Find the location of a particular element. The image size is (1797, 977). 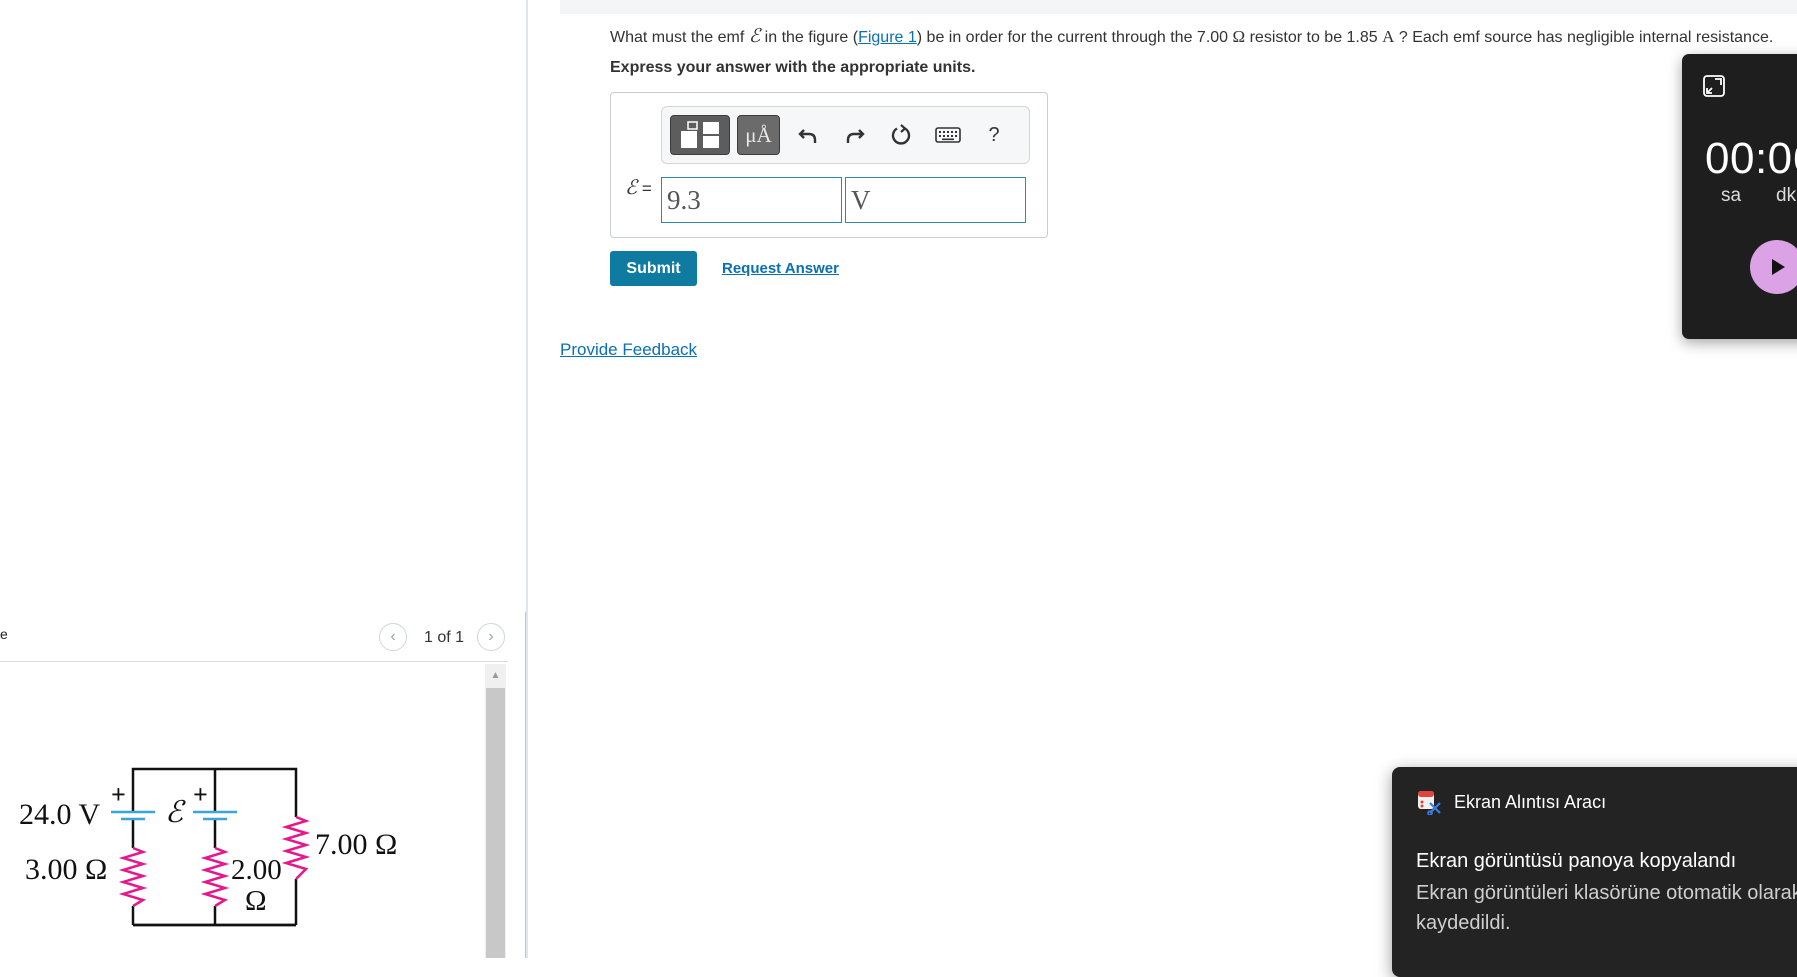

plus-sign-24v: + is located at coordinates (118, 794).